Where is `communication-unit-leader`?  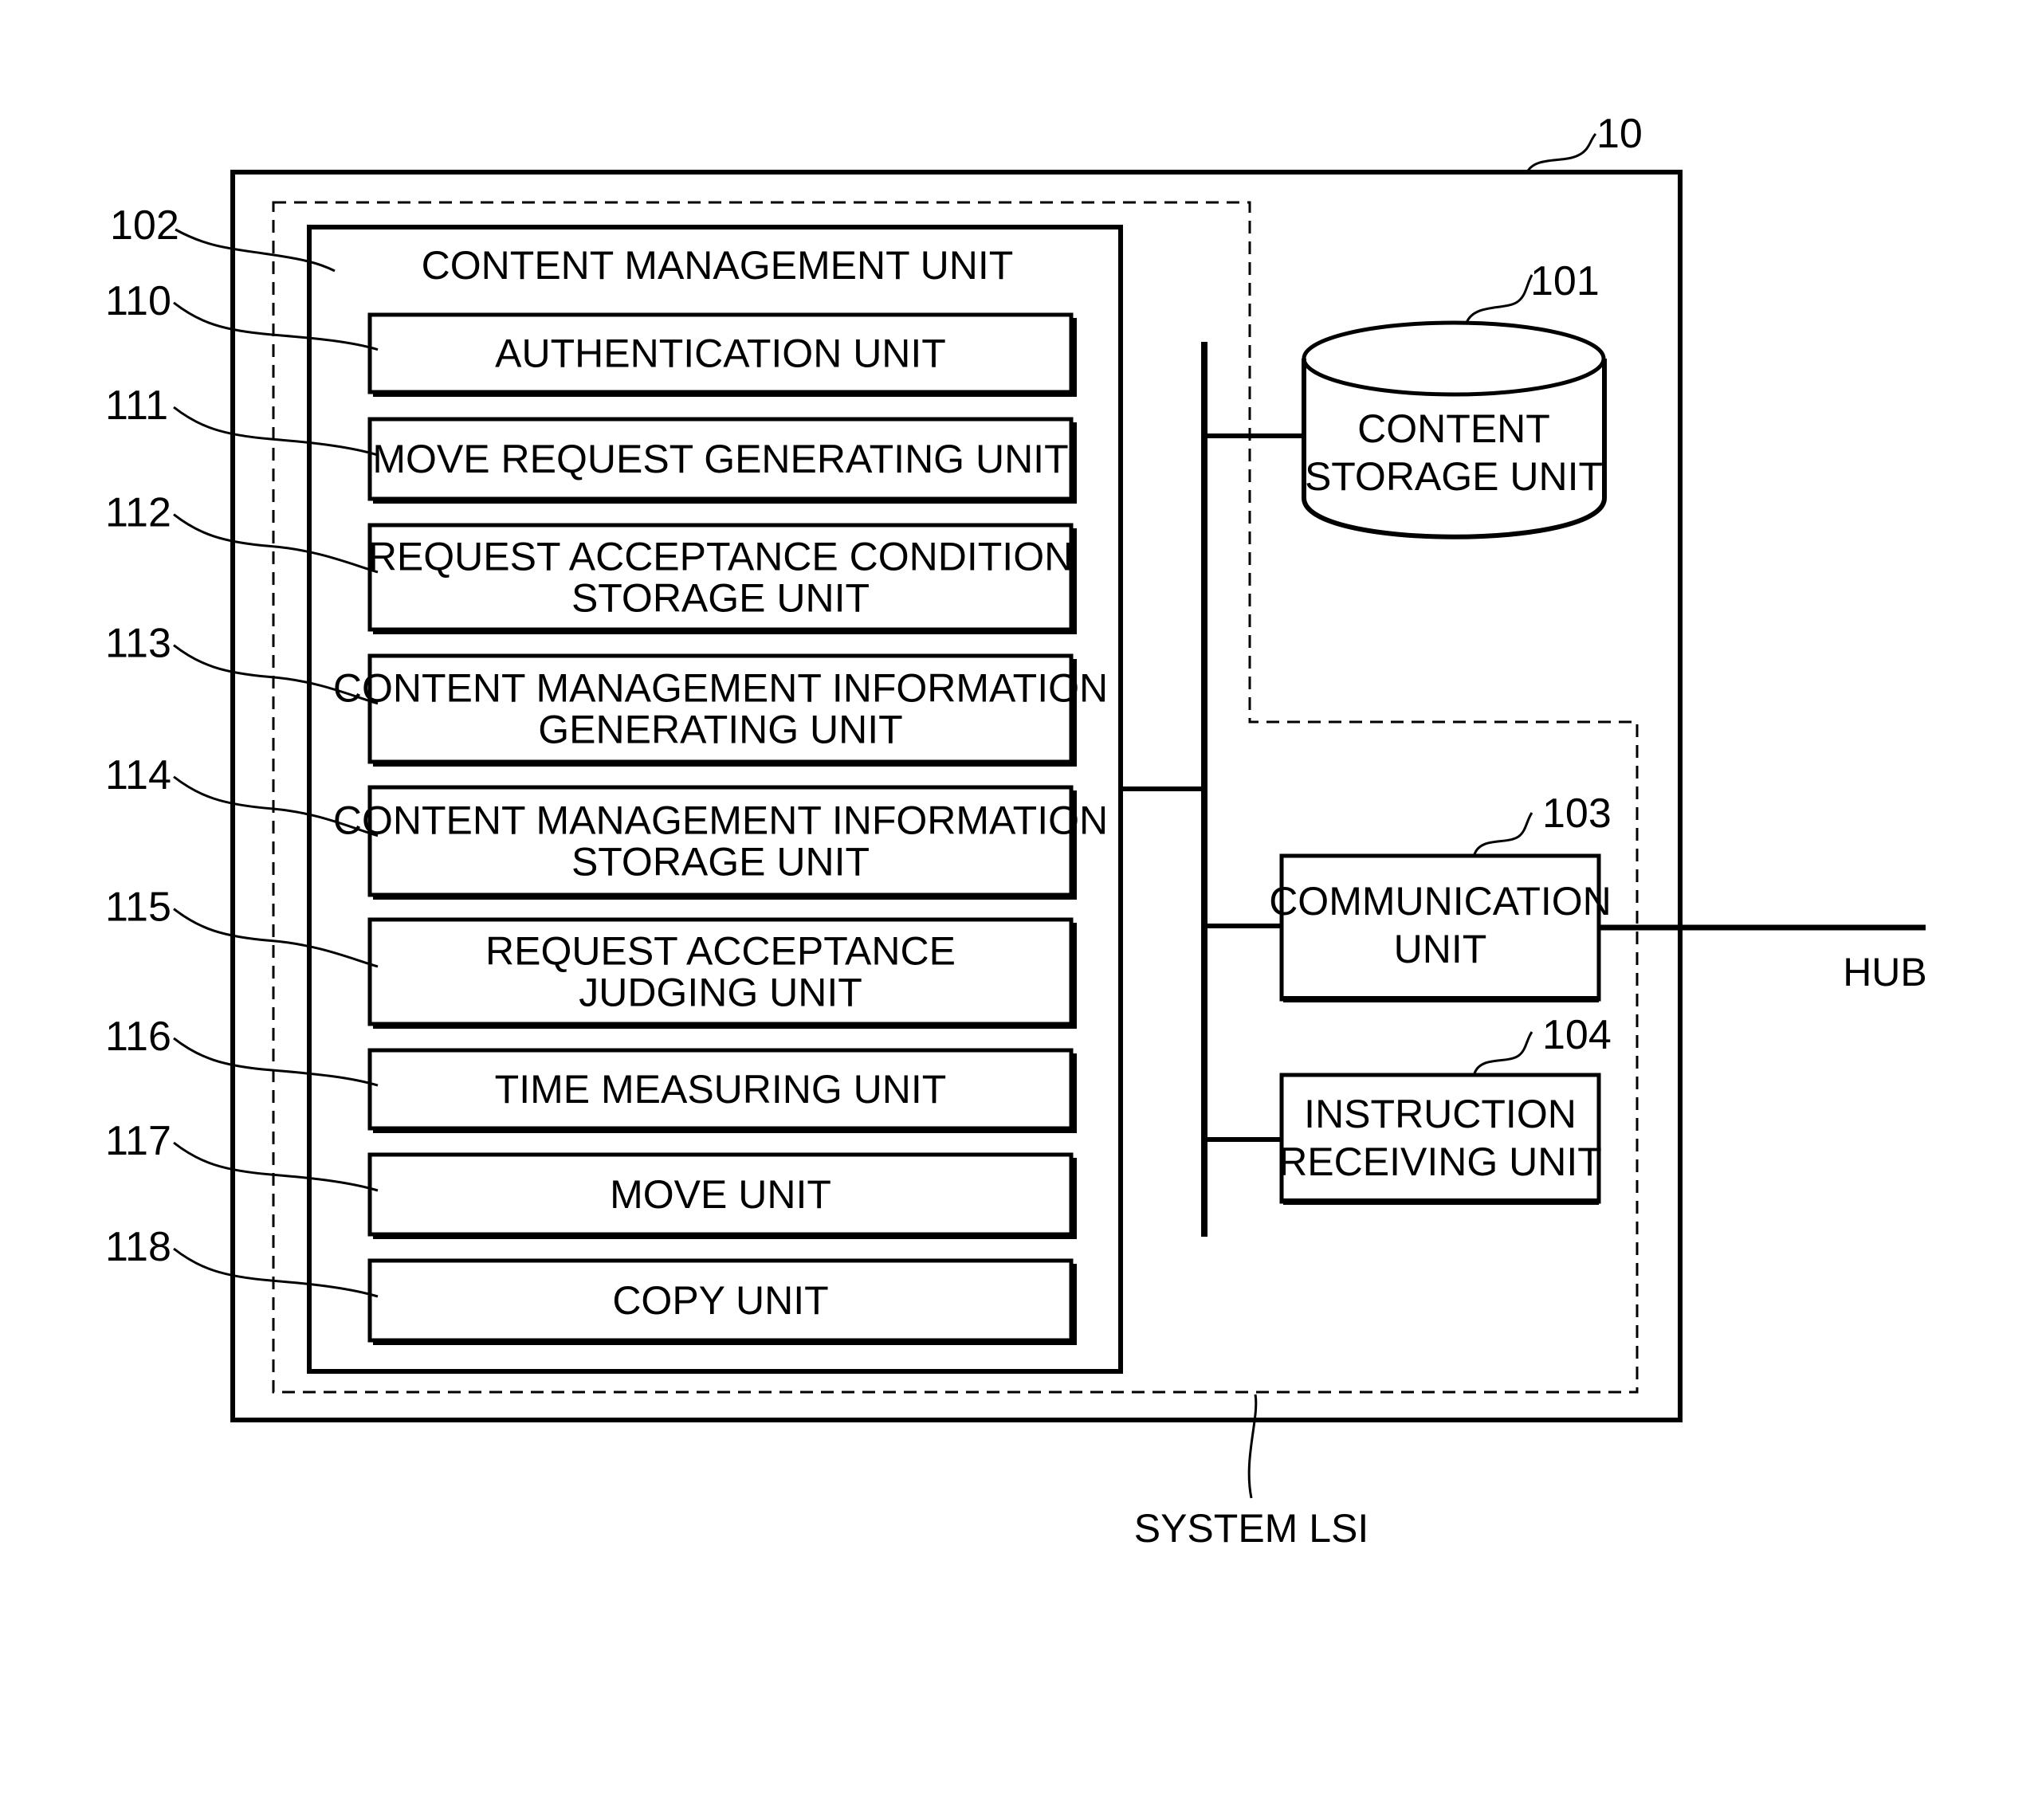
communication-unit-leader is located at coordinates (1503, 833).